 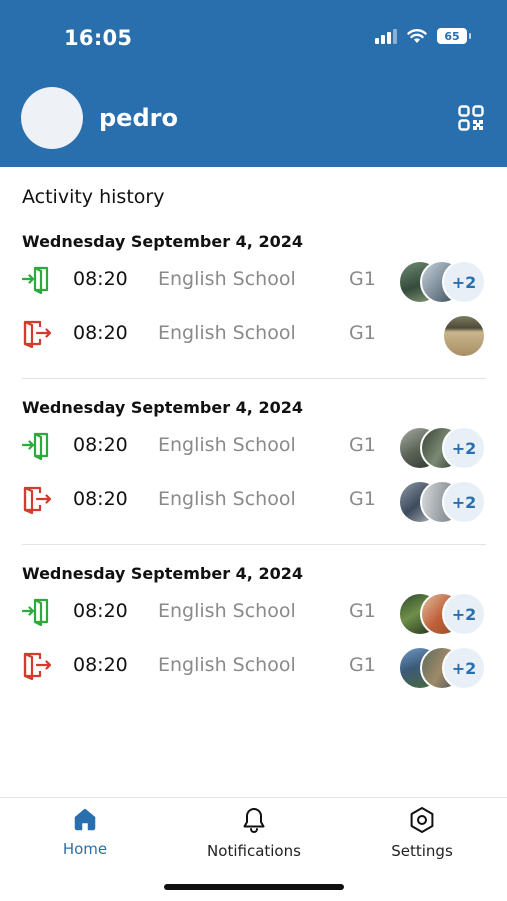 I want to click on photo-thumbnails, so click(x=464, y=336).